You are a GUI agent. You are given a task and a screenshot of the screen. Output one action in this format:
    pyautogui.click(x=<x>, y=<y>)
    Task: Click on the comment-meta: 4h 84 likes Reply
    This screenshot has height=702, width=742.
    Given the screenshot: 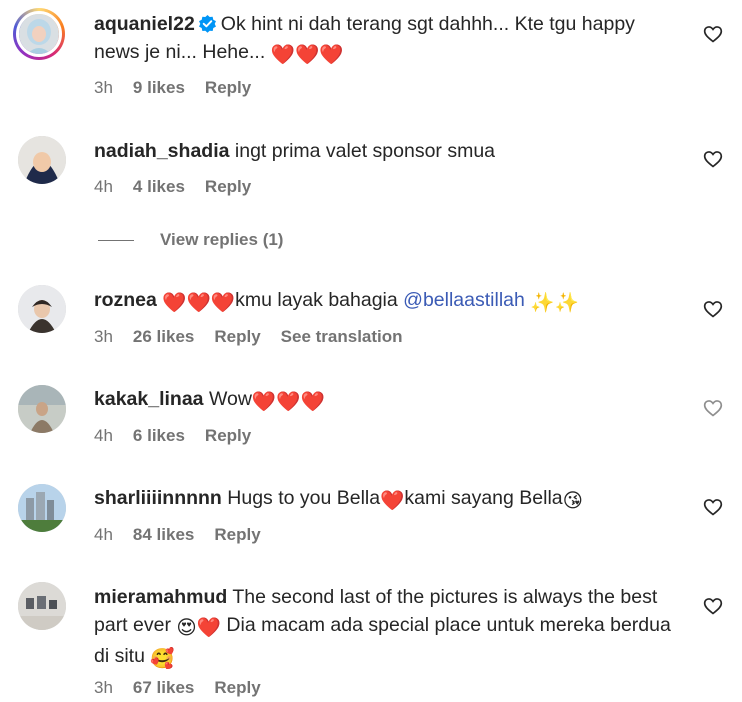 What is the action you would take?
    pyautogui.click(x=177, y=535)
    